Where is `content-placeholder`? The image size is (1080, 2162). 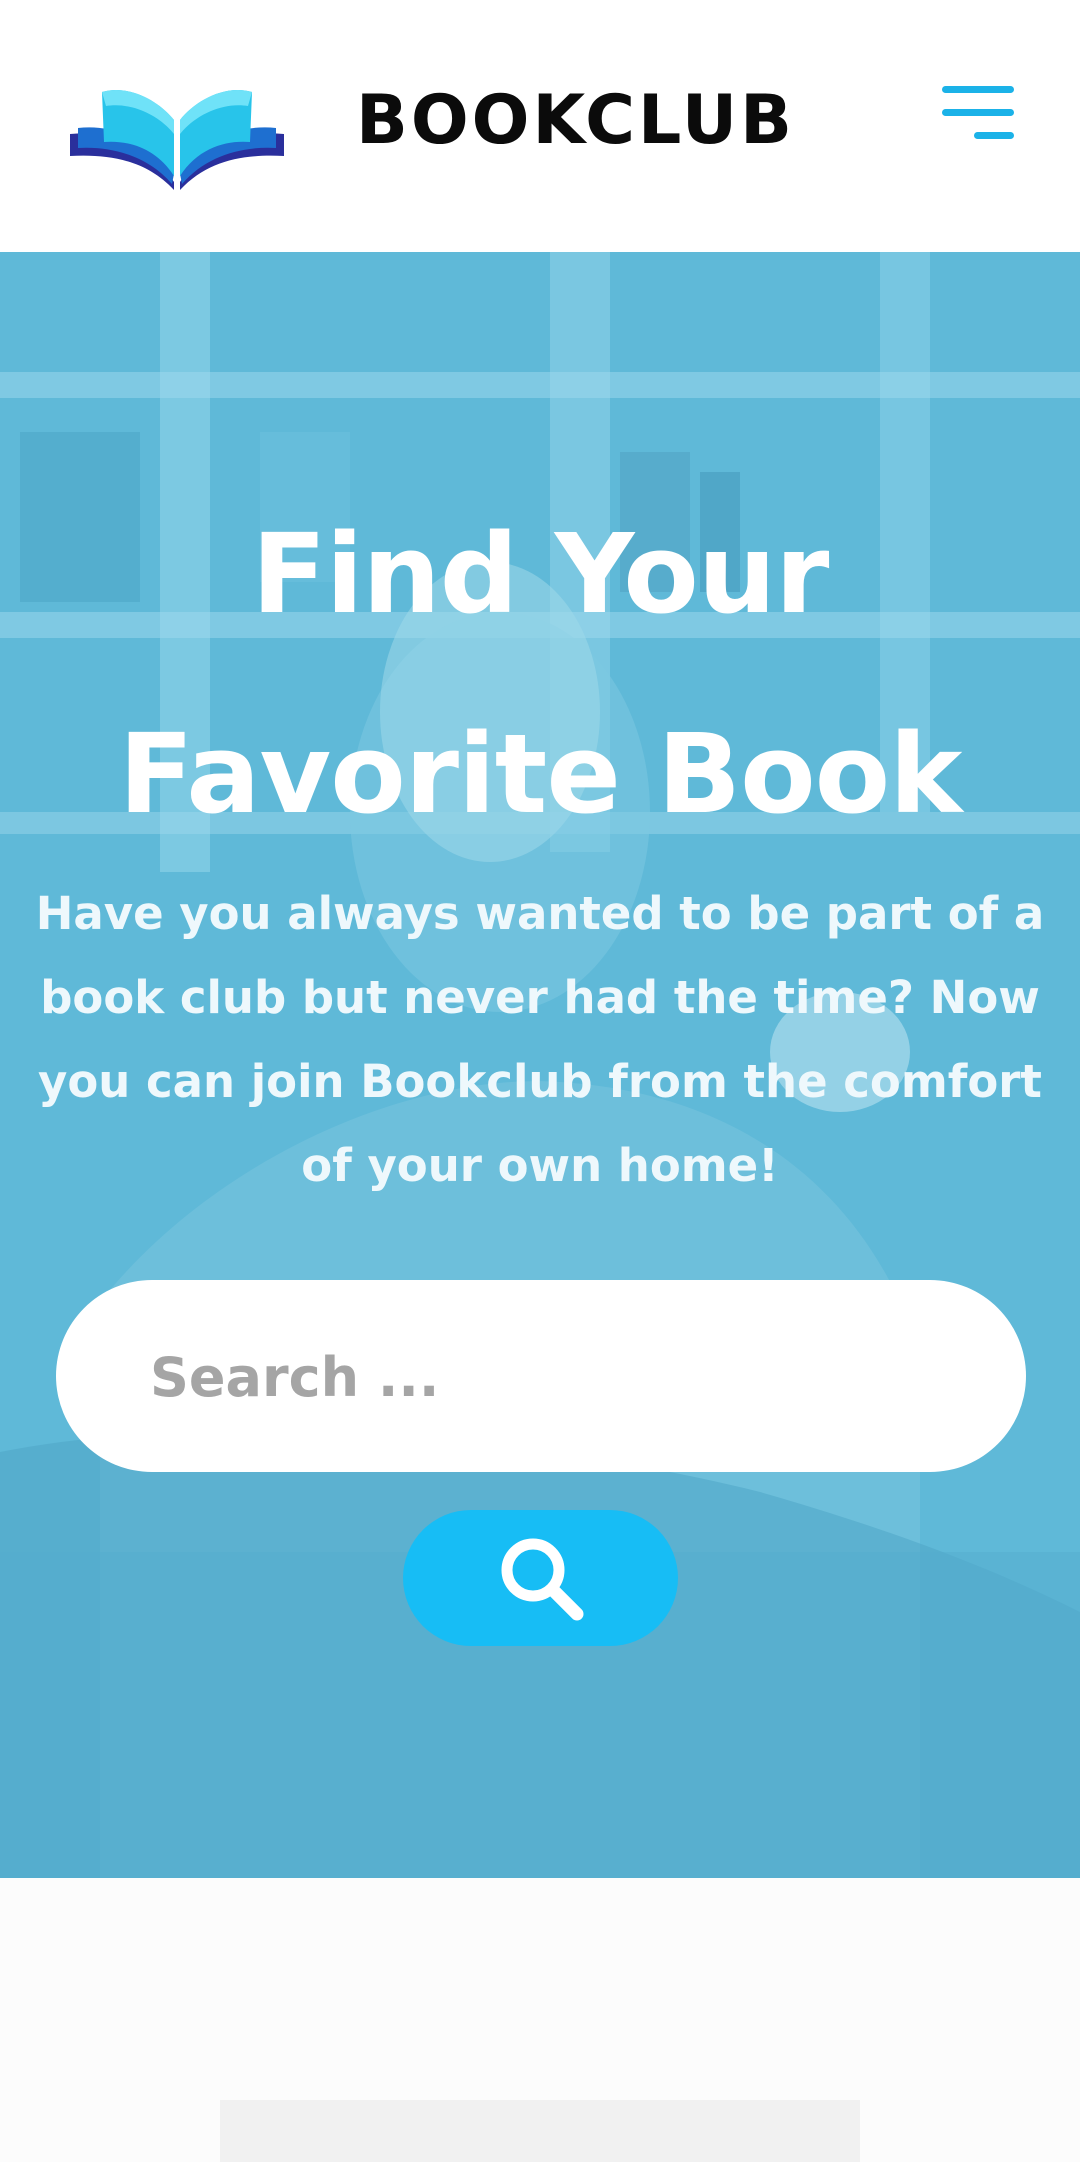 content-placeholder is located at coordinates (540, 2131).